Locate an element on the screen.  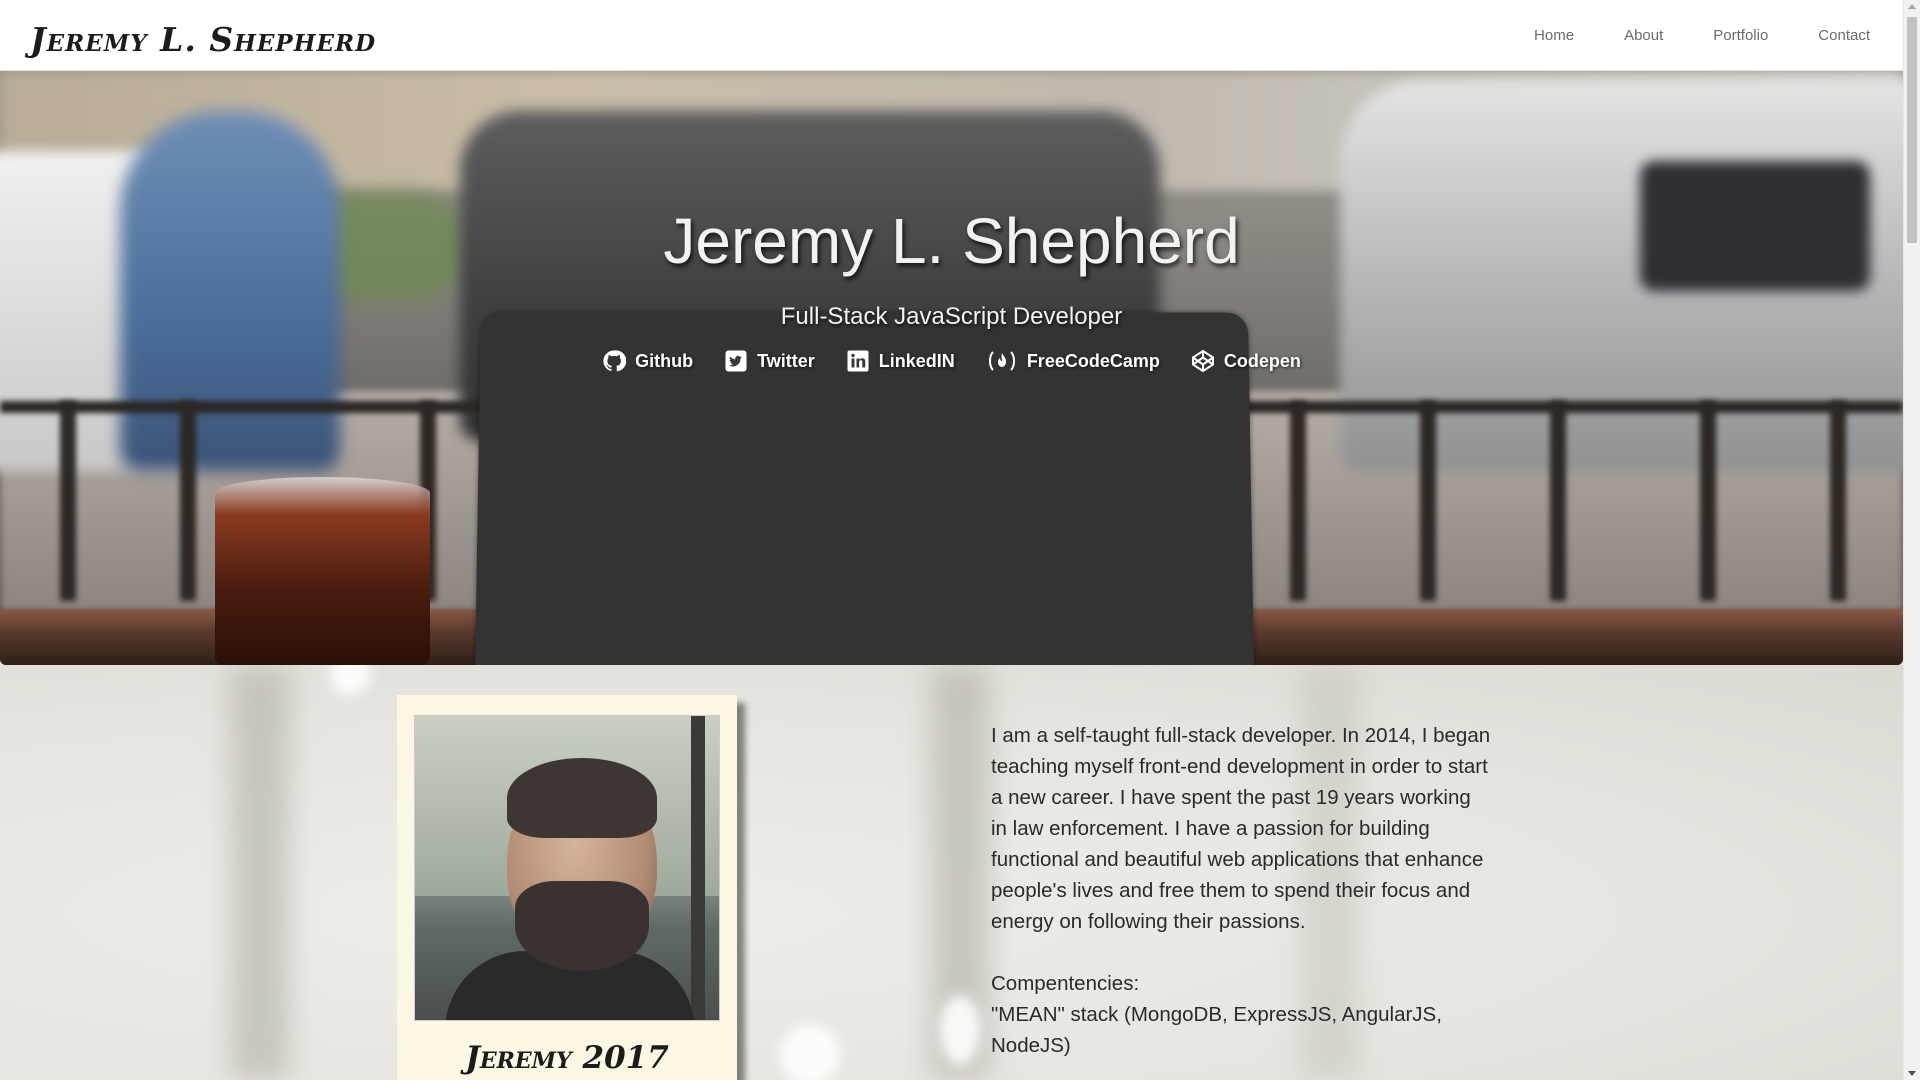
codepen-icon is located at coordinates (1202, 361).